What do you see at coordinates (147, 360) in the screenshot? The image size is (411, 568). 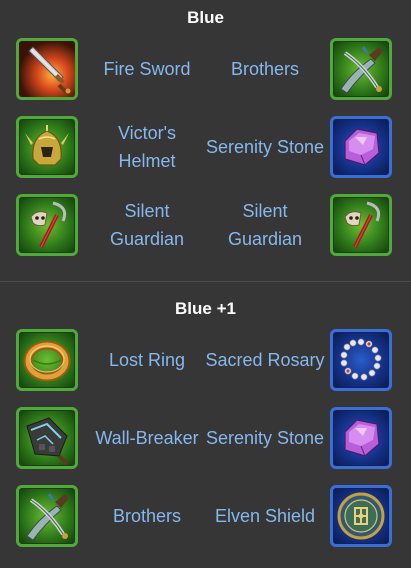 I see `item-name-lost-ring: Lost Ring` at bounding box center [147, 360].